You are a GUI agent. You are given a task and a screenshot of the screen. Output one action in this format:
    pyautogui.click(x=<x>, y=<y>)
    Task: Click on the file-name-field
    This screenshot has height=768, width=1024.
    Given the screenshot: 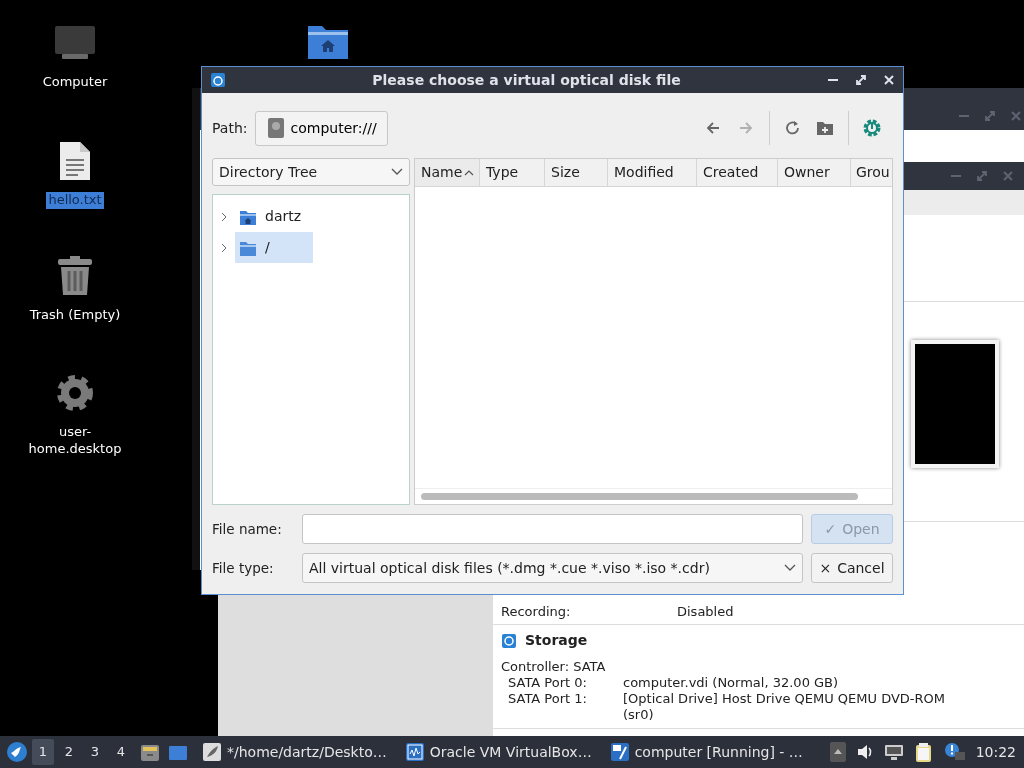 What is the action you would take?
    pyautogui.click(x=552, y=529)
    